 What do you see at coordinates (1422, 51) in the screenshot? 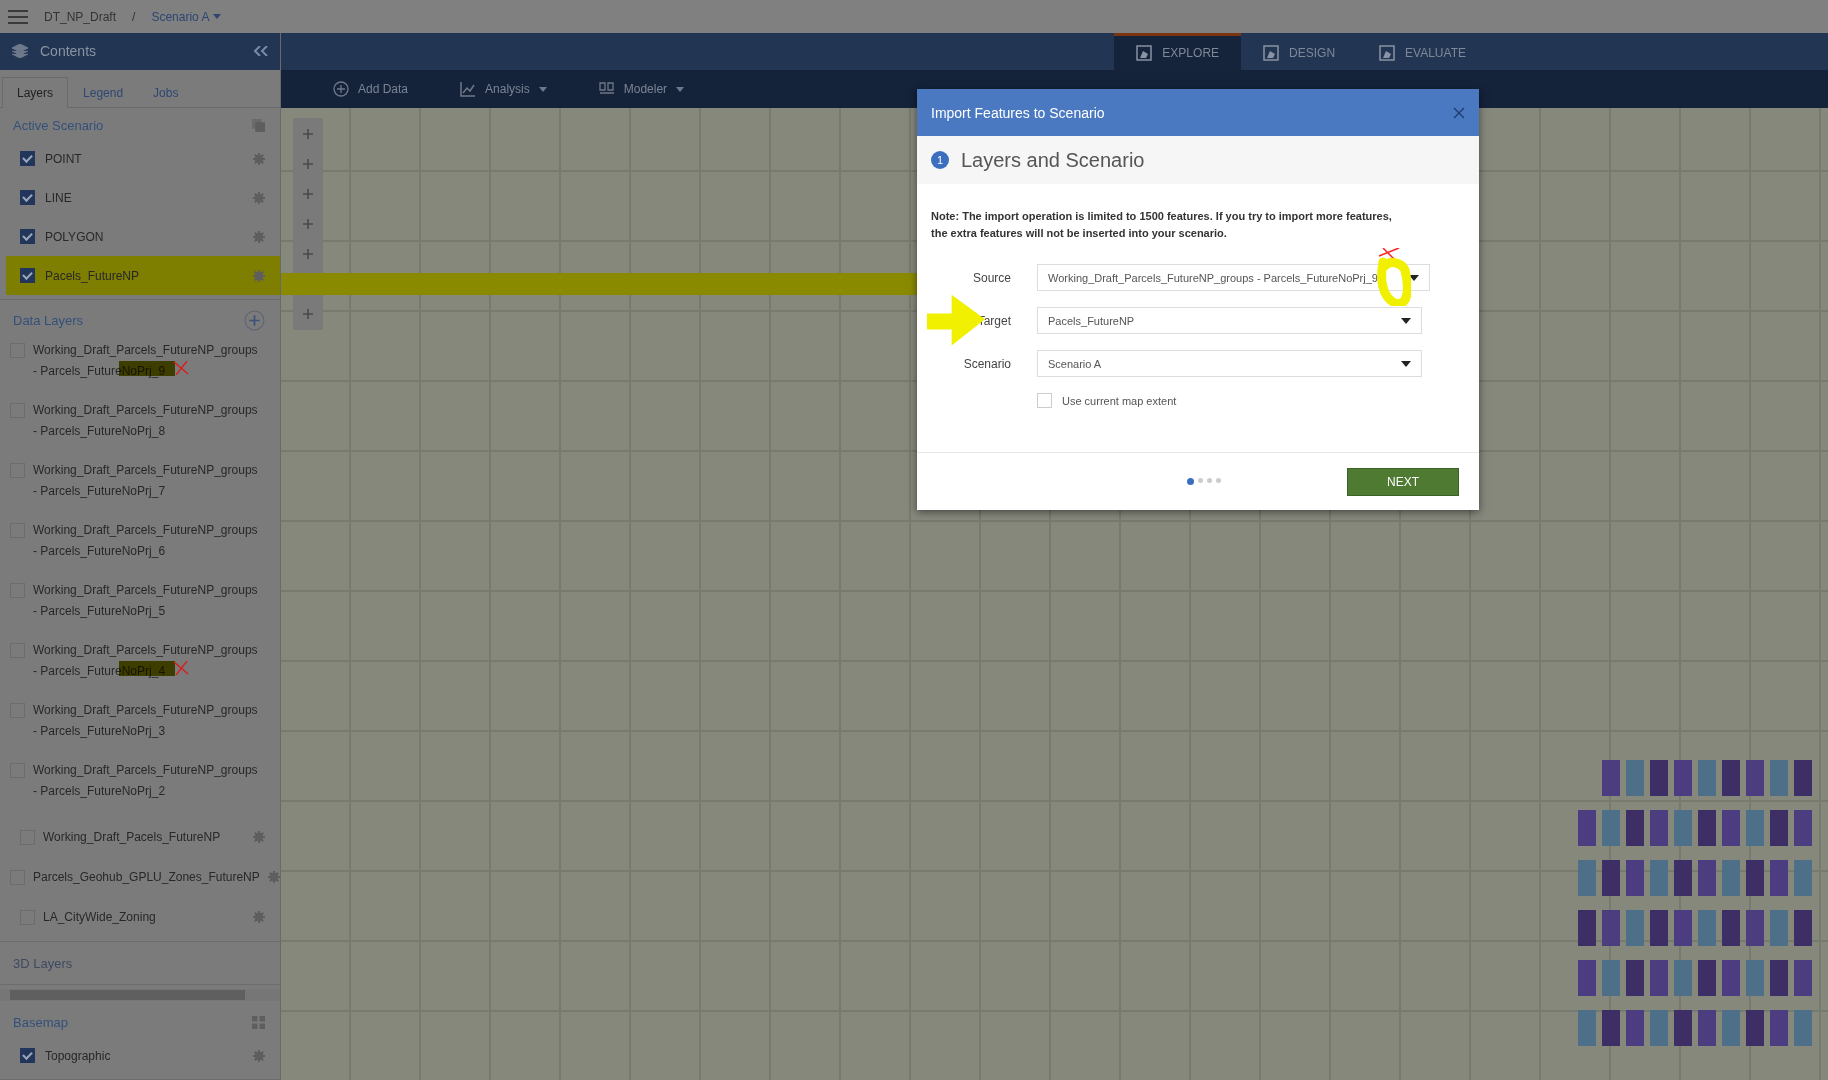
I see `mode-tab: EVALUATE` at bounding box center [1422, 51].